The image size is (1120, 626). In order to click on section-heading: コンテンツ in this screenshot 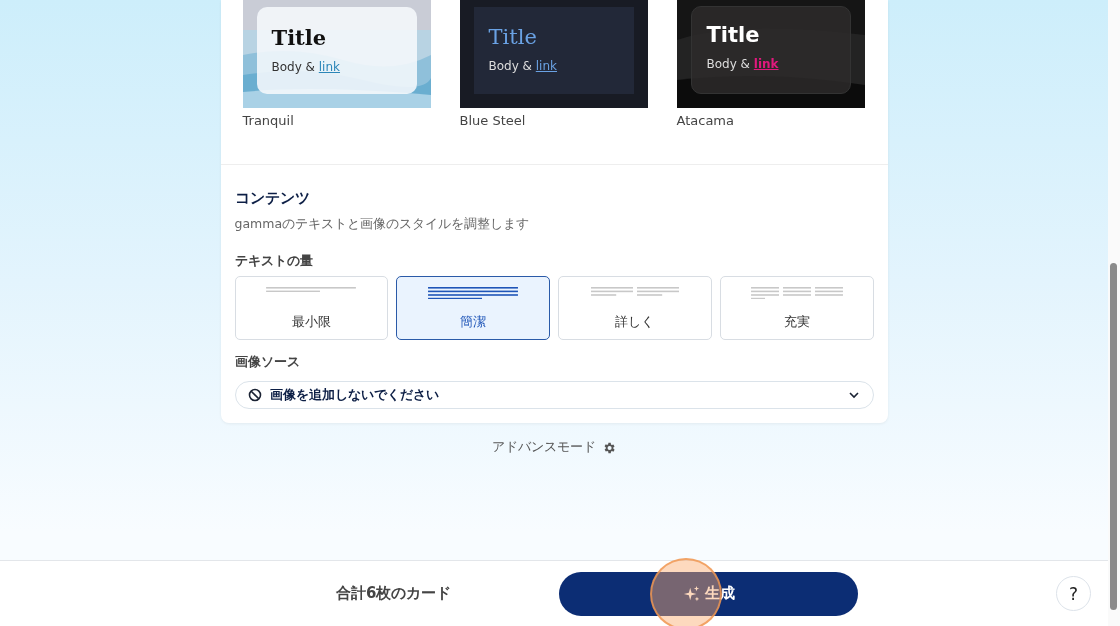, I will do `click(272, 198)`.